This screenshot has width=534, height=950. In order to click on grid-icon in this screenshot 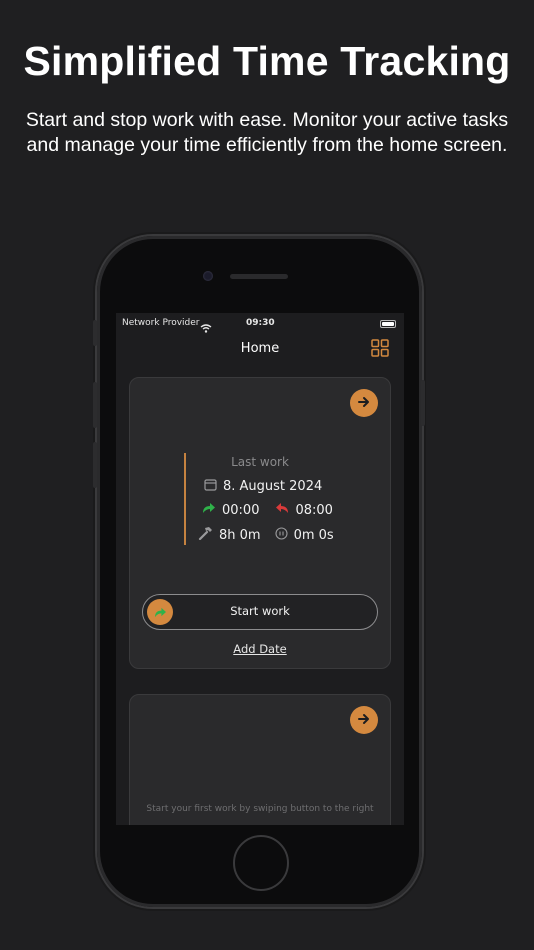, I will do `click(380, 350)`.